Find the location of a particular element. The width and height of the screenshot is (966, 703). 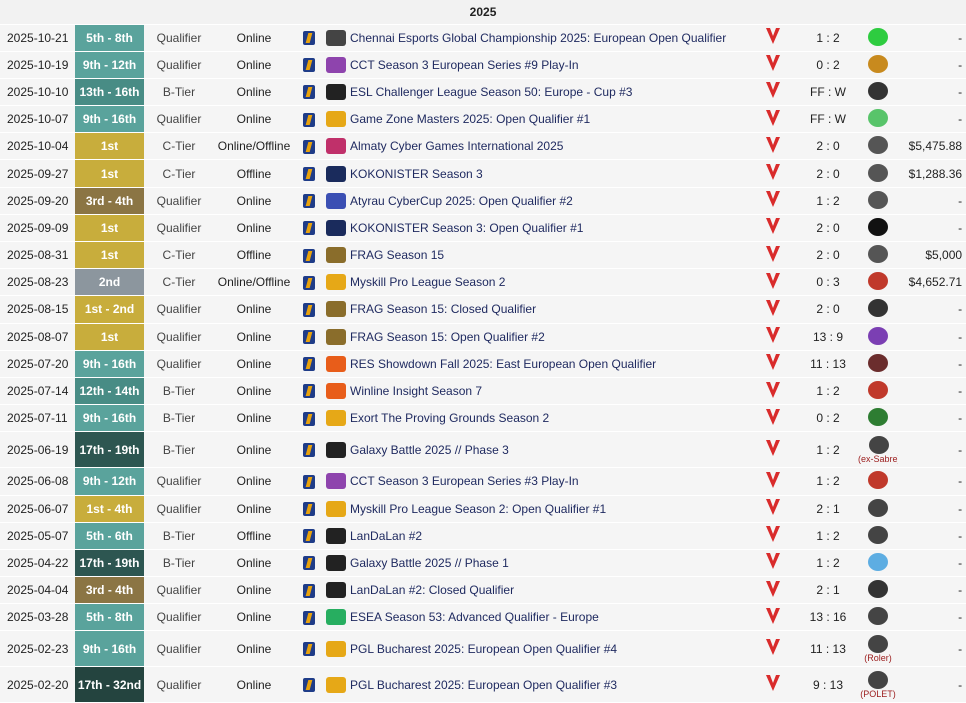

tournament-name-link: Galaxy Battle 2025 // Phase 1 is located at coordinates (548, 563).